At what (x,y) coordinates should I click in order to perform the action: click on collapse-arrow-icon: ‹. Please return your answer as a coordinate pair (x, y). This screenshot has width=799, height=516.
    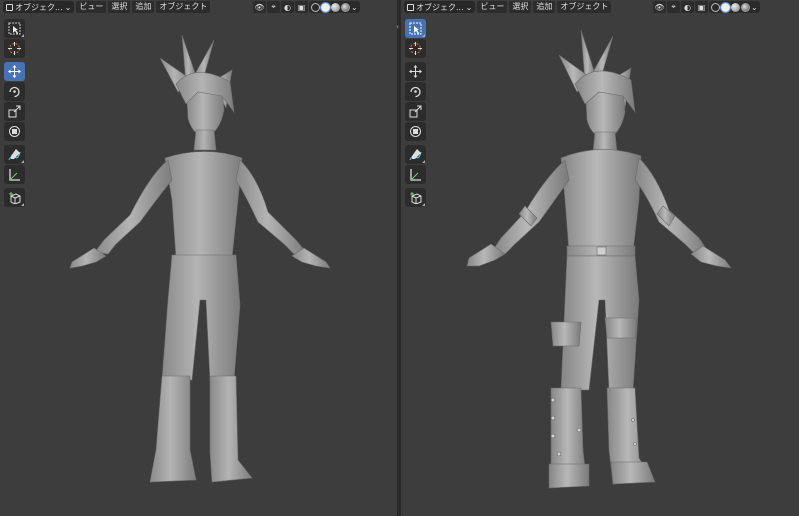
    Looking at the image, I should click on (397, 26).